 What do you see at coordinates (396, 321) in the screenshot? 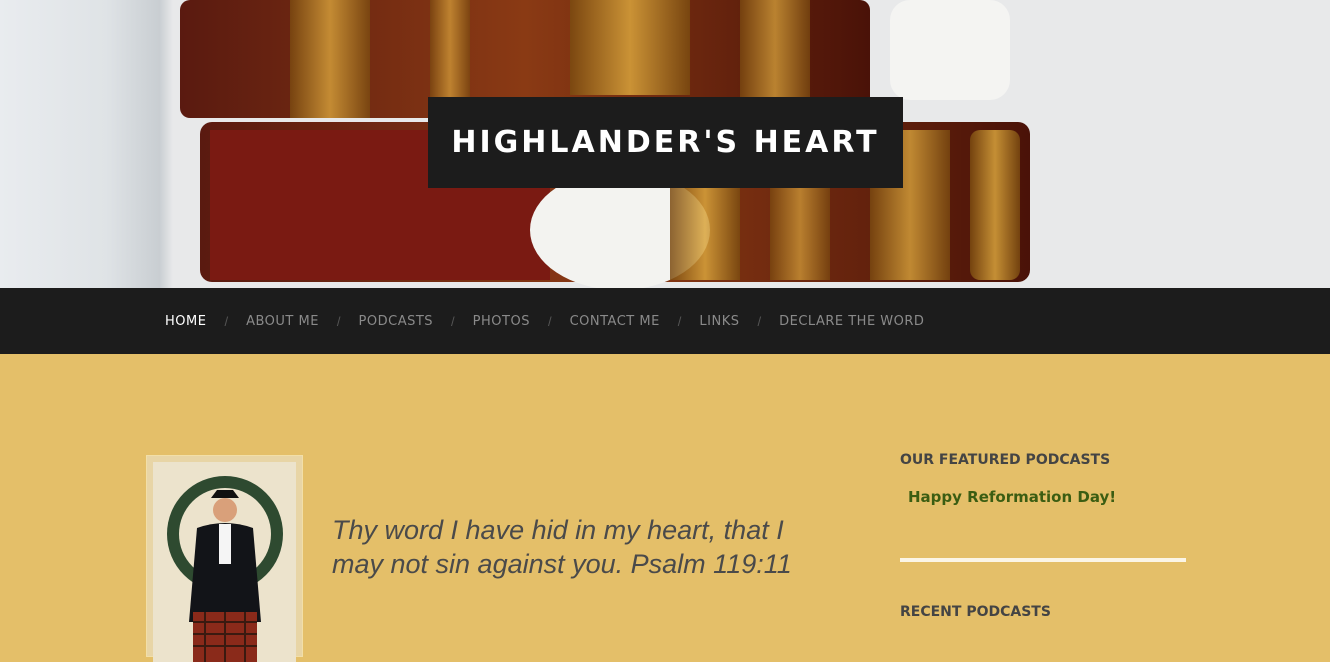
I see `nav-item-podcasts: PODCASTS` at bounding box center [396, 321].